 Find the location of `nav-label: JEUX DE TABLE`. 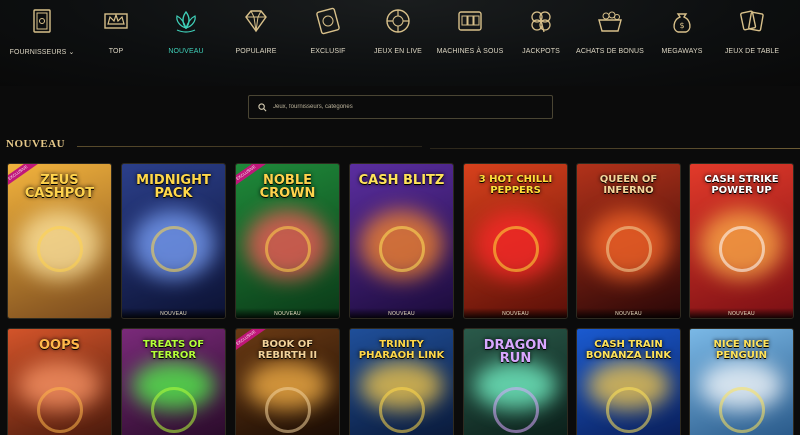

nav-label: JEUX DE TABLE is located at coordinates (752, 51).